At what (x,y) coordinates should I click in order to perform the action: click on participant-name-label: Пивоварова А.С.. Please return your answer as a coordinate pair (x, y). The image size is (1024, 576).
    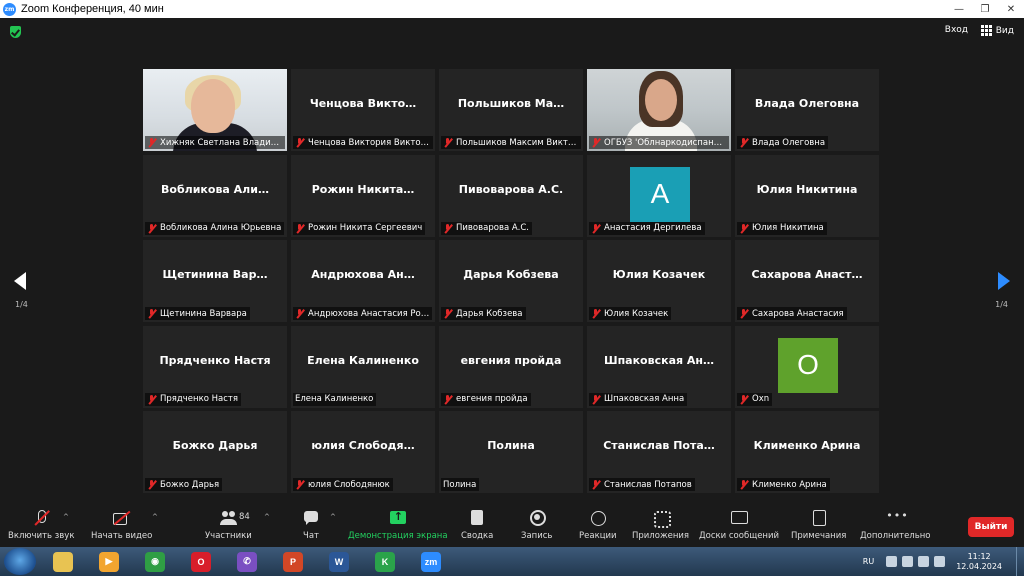
    Looking at the image, I should click on (487, 228).